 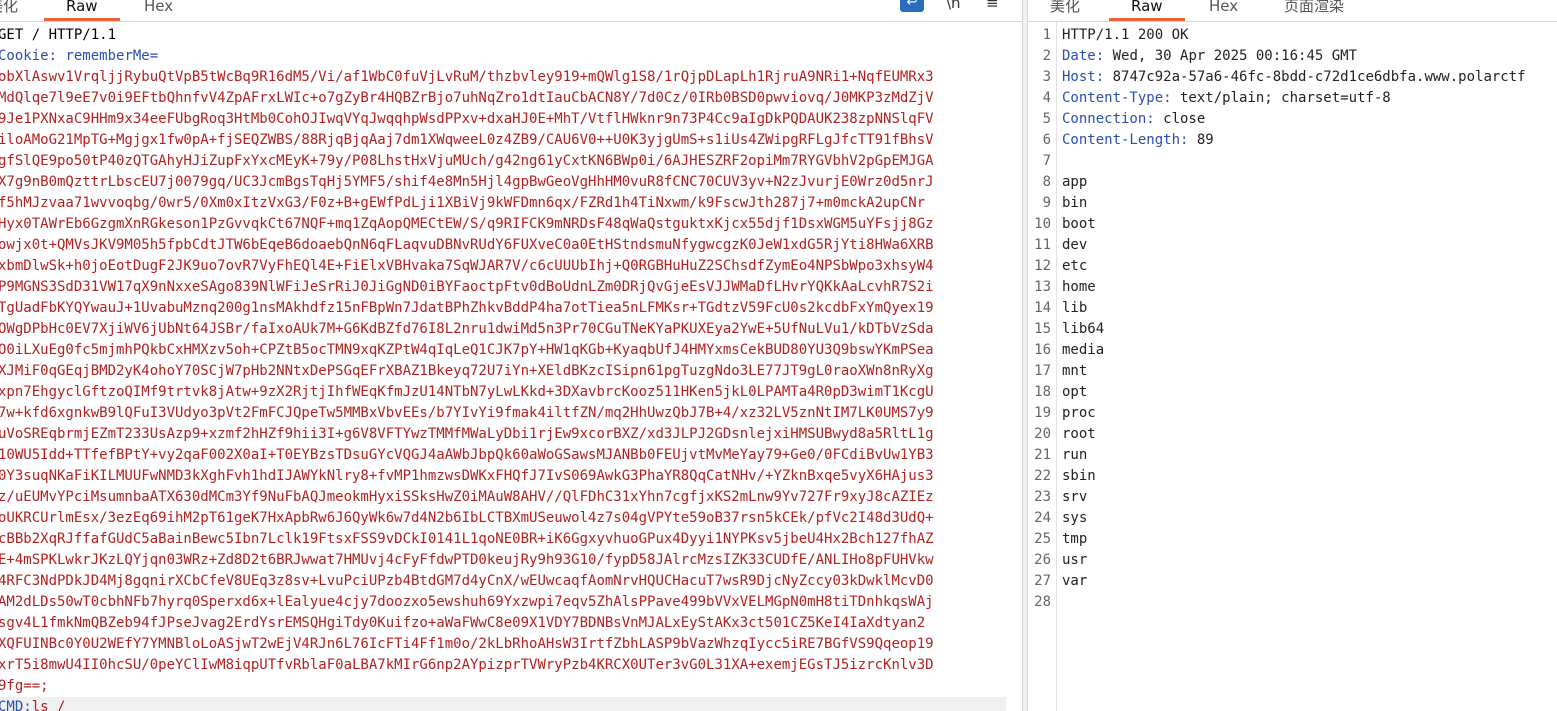 What do you see at coordinates (48, 705) in the screenshot?
I see `header-value: ls /` at bounding box center [48, 705].